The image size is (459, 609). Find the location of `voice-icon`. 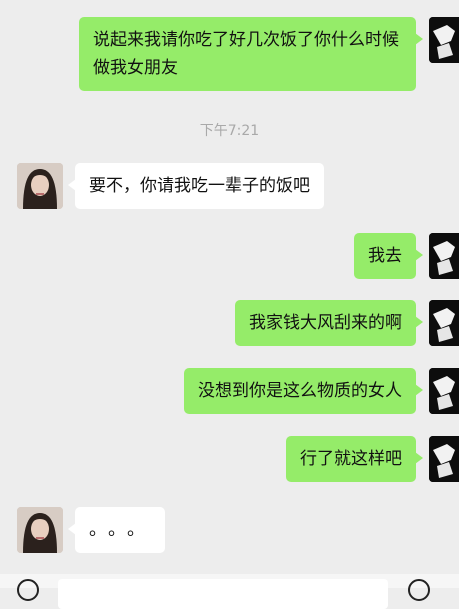

voice-icon is located at coordinates (28, 590).